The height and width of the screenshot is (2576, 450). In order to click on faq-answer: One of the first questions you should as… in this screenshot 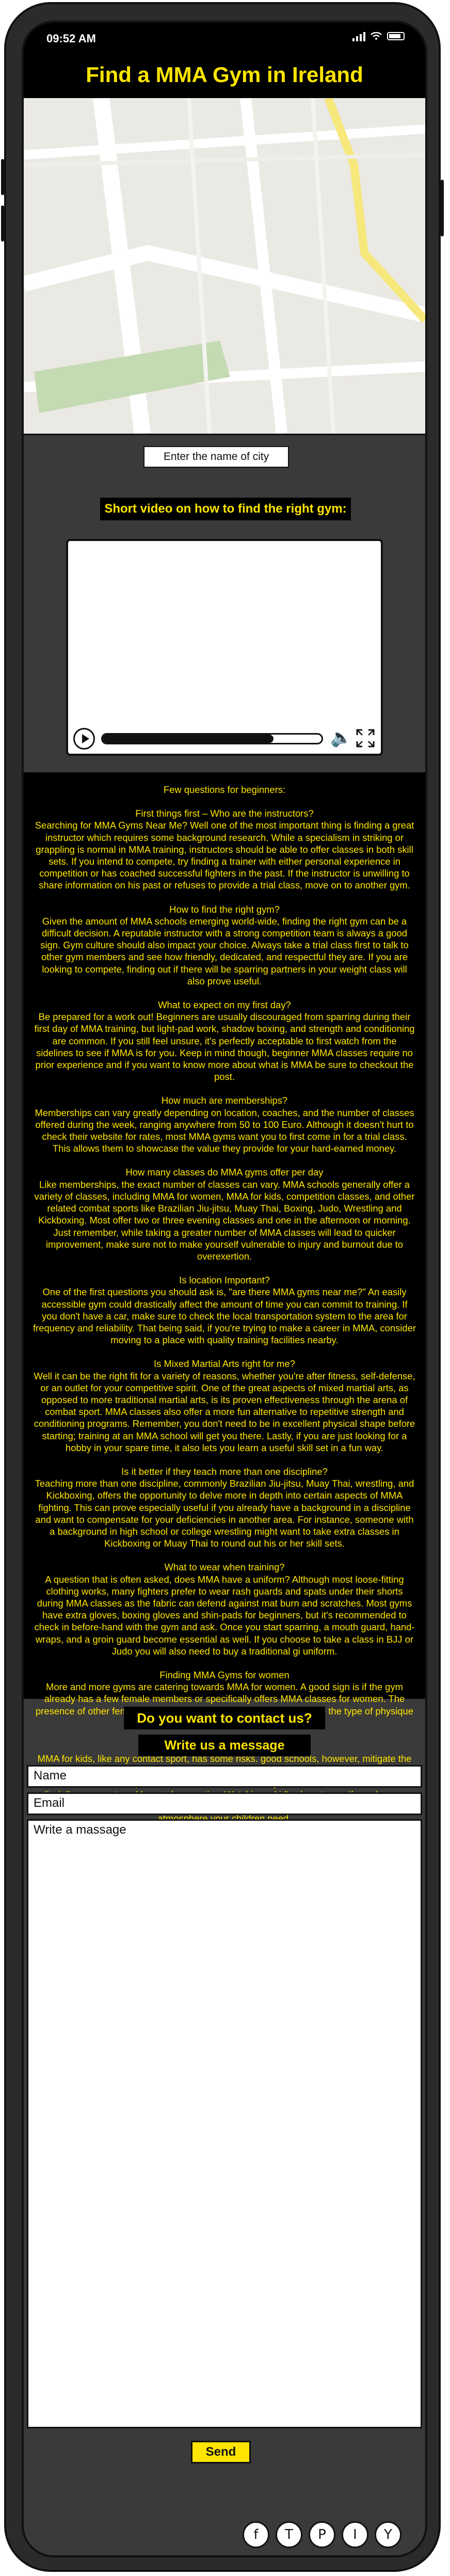, I will do `click(224, 1316)`.